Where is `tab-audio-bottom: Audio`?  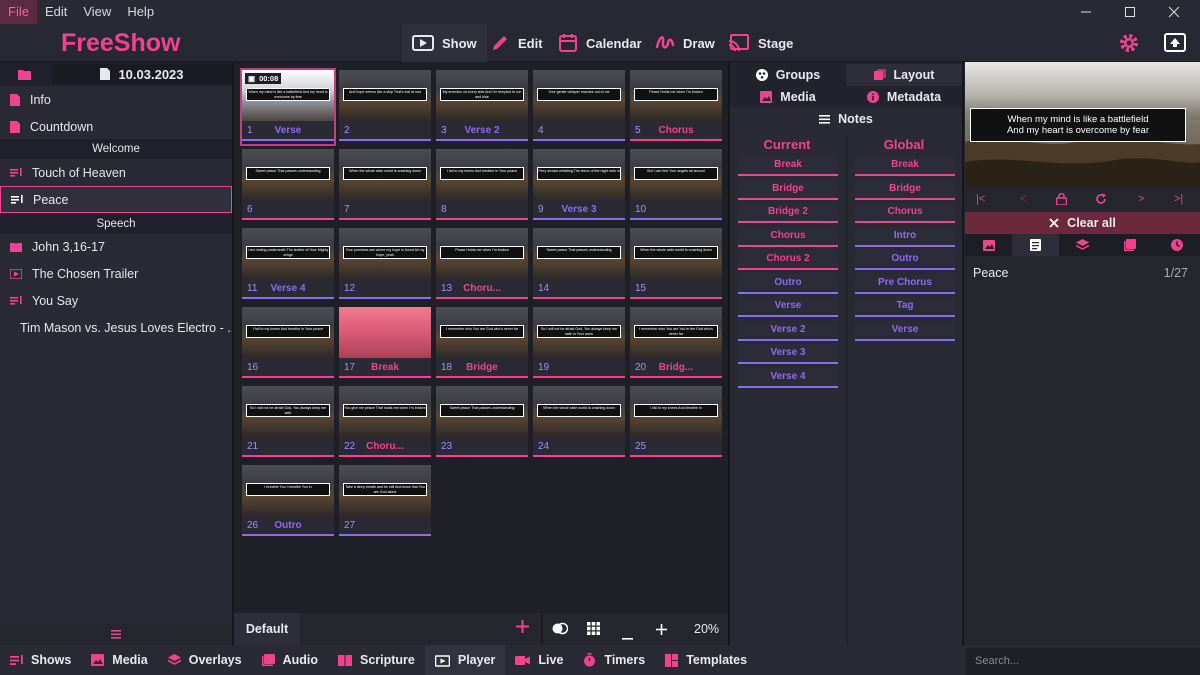 tab-audio-bottom: Audio is located at coordinates (290, 660).